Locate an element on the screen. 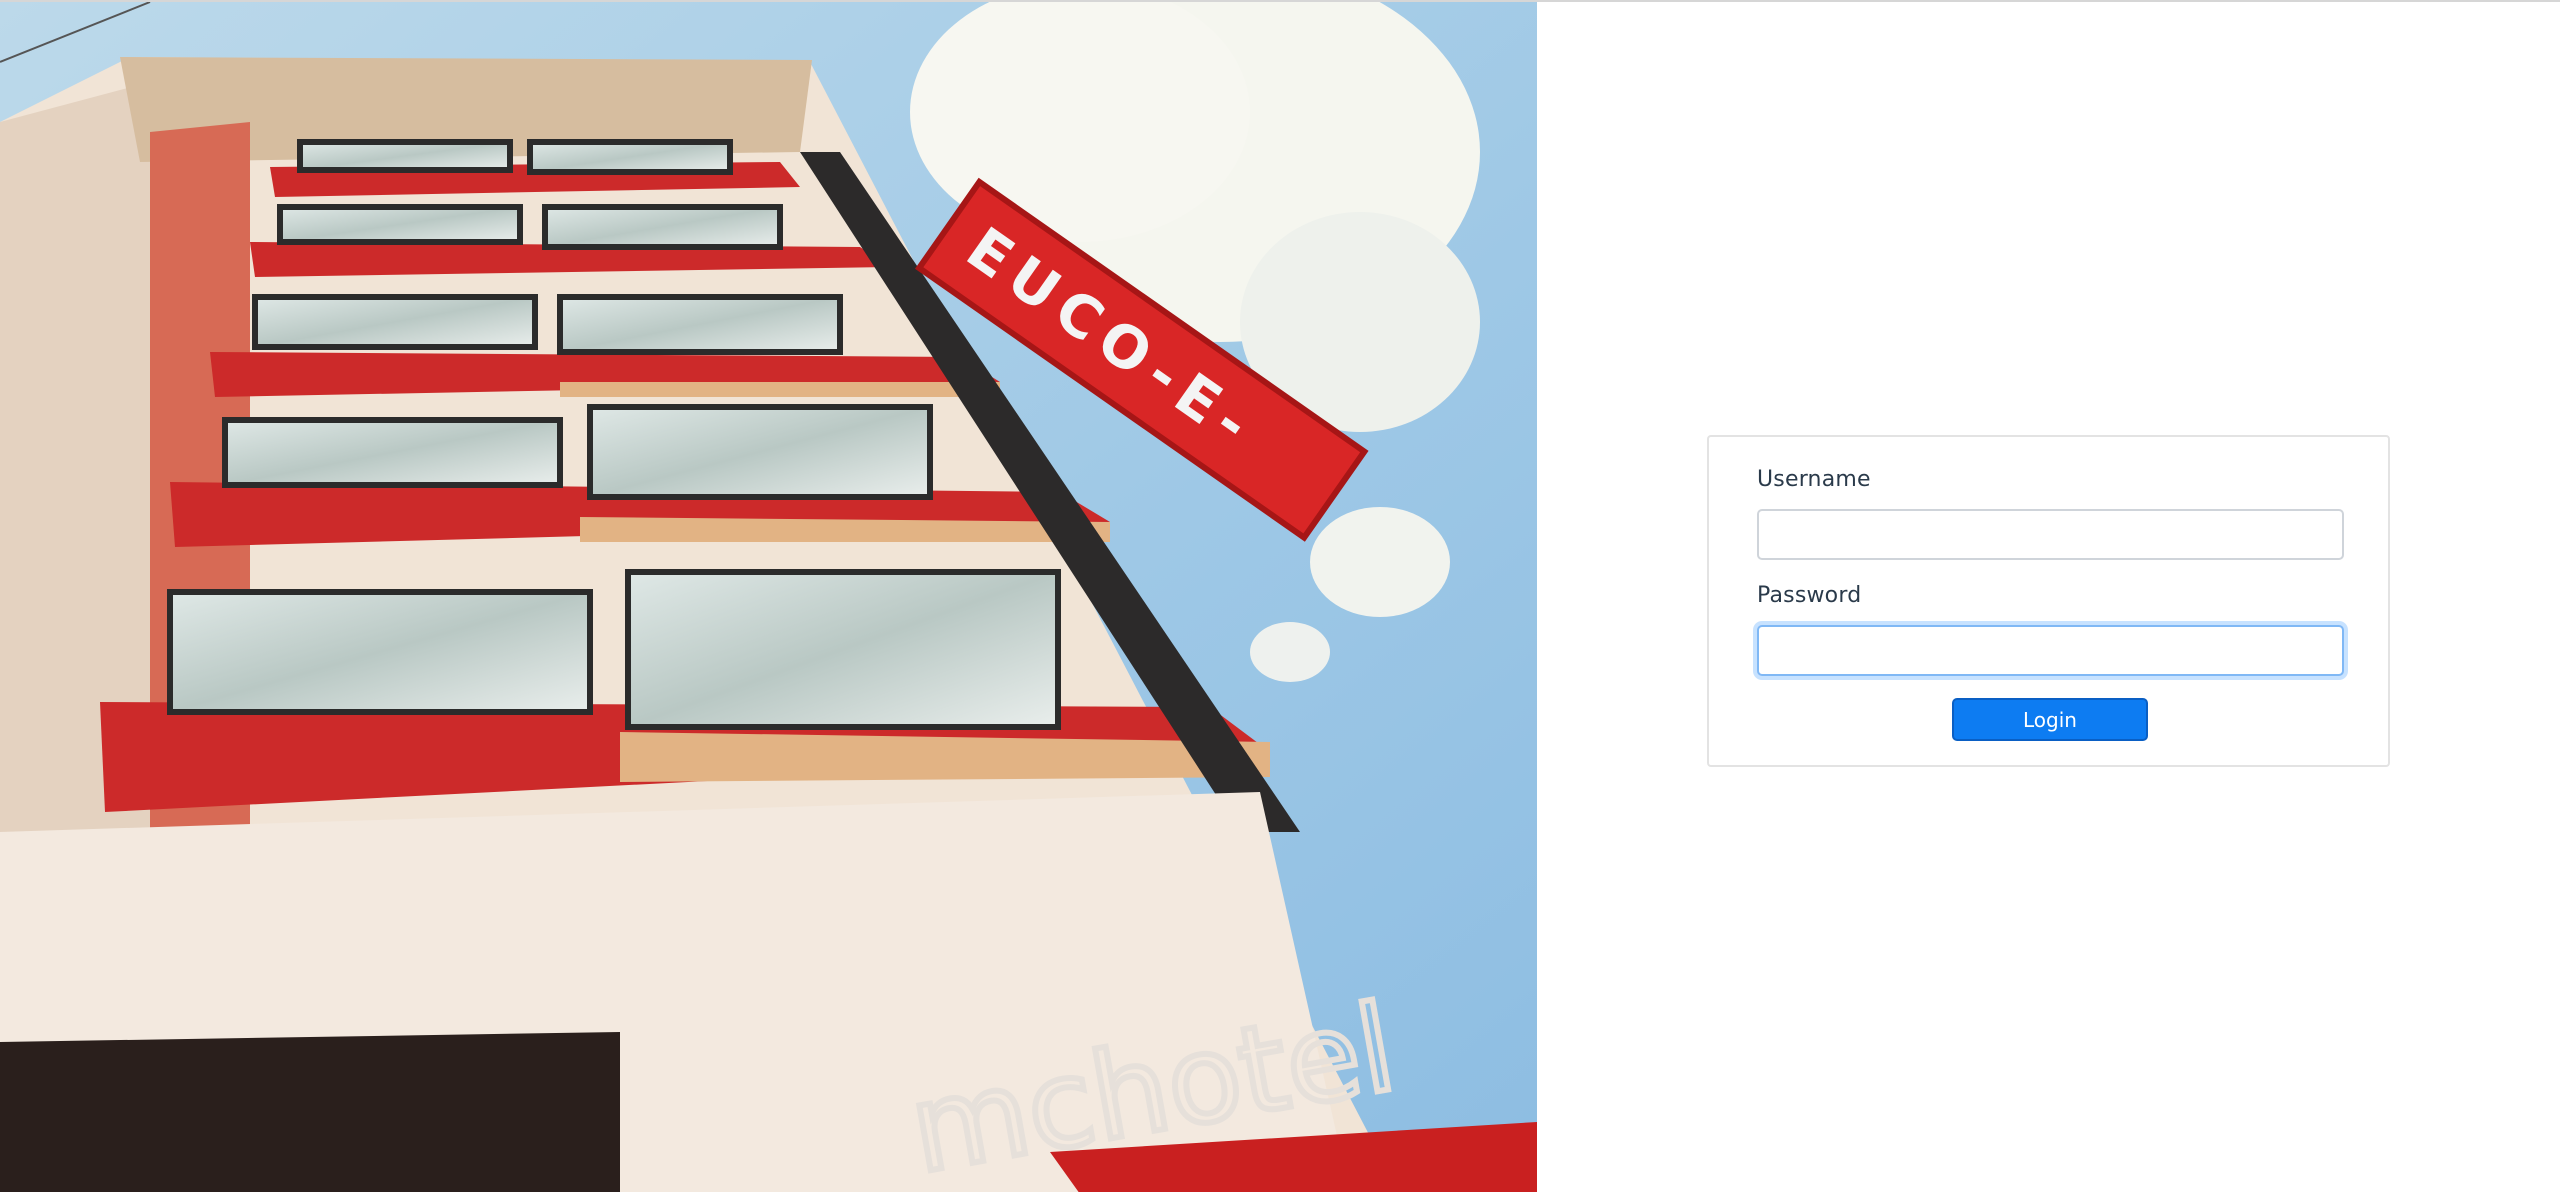 Image resolution: width=2560 pixels, height=1192 pixels. login-button: Login is located at coordinates (2050, 719).